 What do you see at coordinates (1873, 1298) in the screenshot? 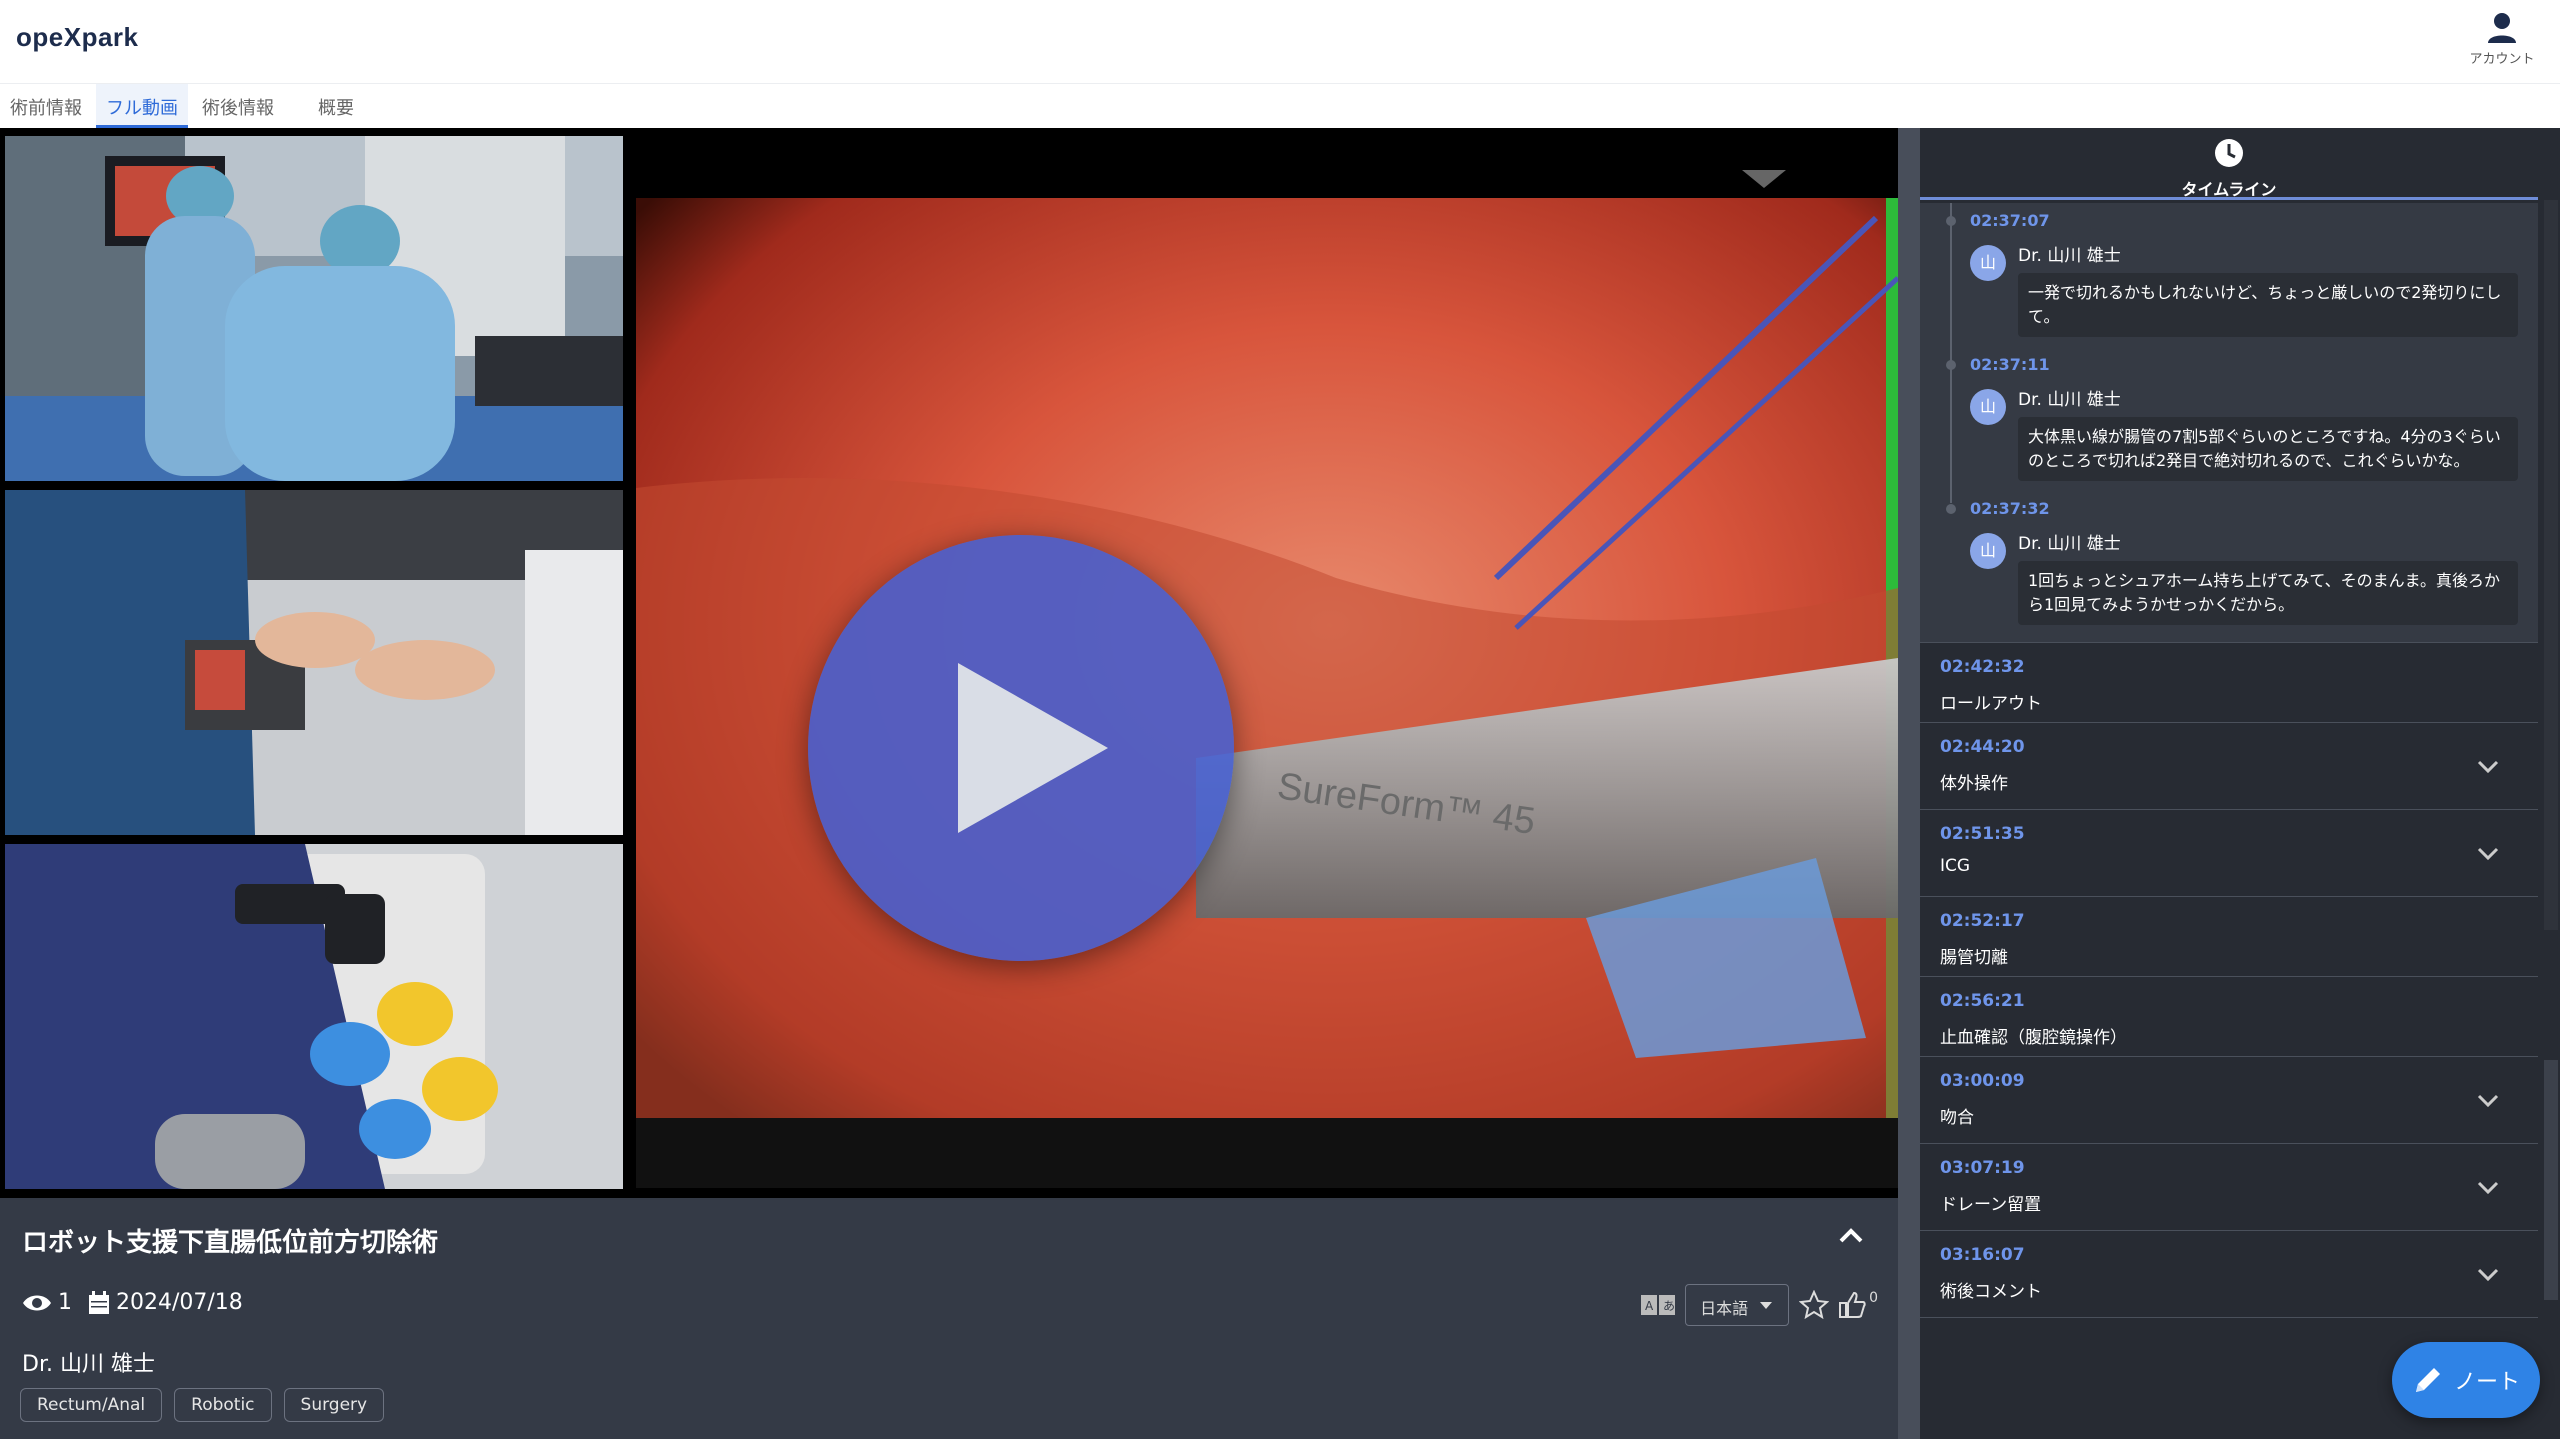
I see `like-count: 0` at bounding box center [1873, 1298].